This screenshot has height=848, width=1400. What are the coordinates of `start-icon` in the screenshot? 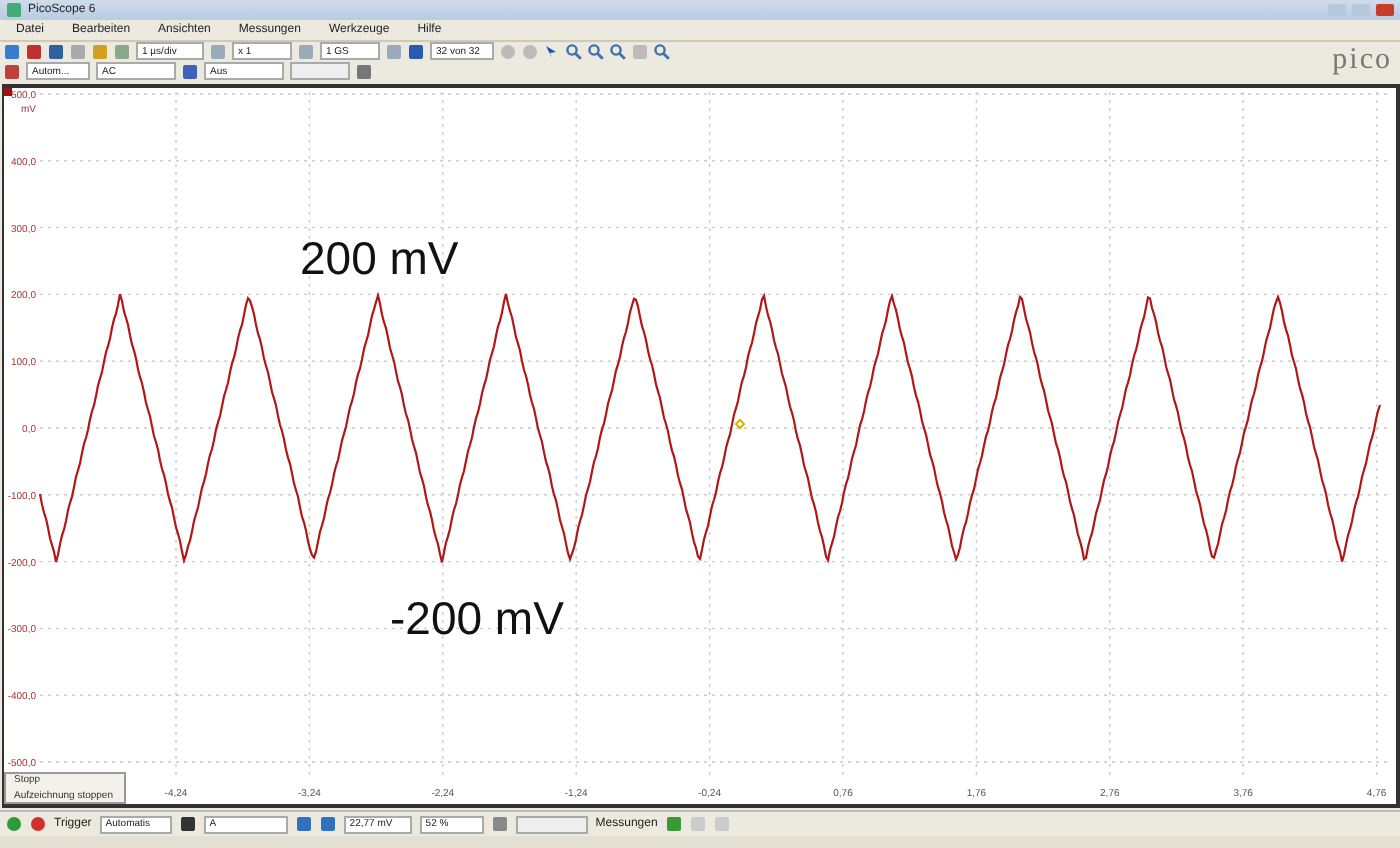 It's located at (14, 824).